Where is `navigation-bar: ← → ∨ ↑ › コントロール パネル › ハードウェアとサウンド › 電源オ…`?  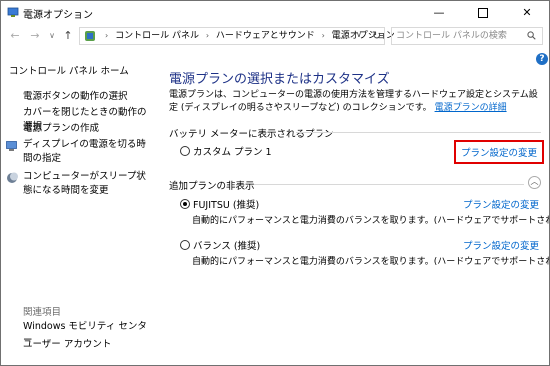 navigation-bar: ← → ∨ ↑ › コントロール パネル › ハードウェアとサウンド › 電源オ… is located at coordinates (275, 37).